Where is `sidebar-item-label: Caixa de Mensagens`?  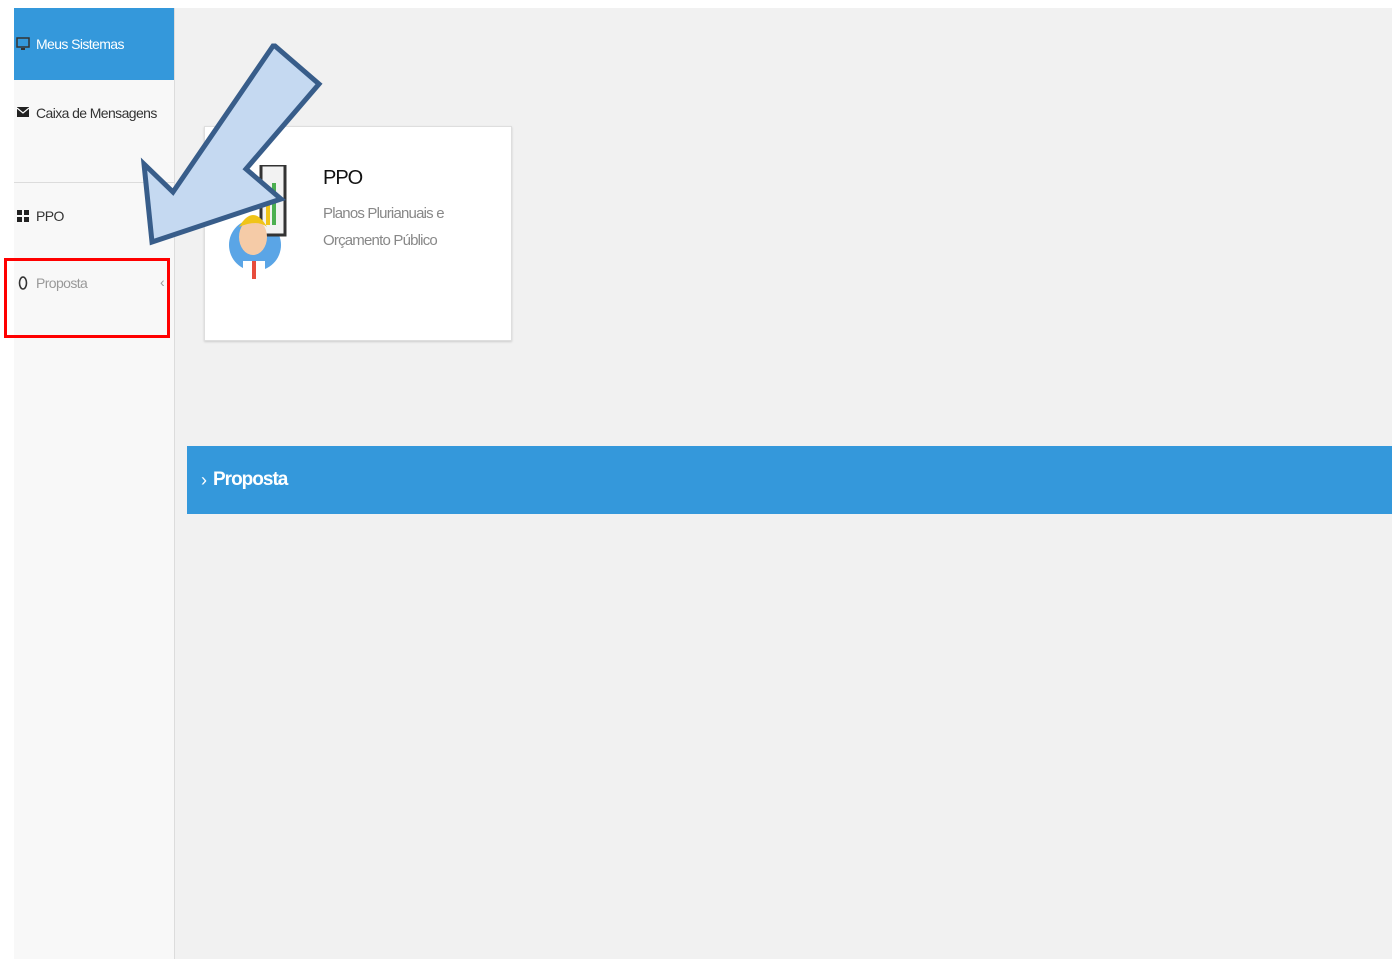
sidebar-item-label: Caixa de Mensagens is located at coordinates (96, 113).